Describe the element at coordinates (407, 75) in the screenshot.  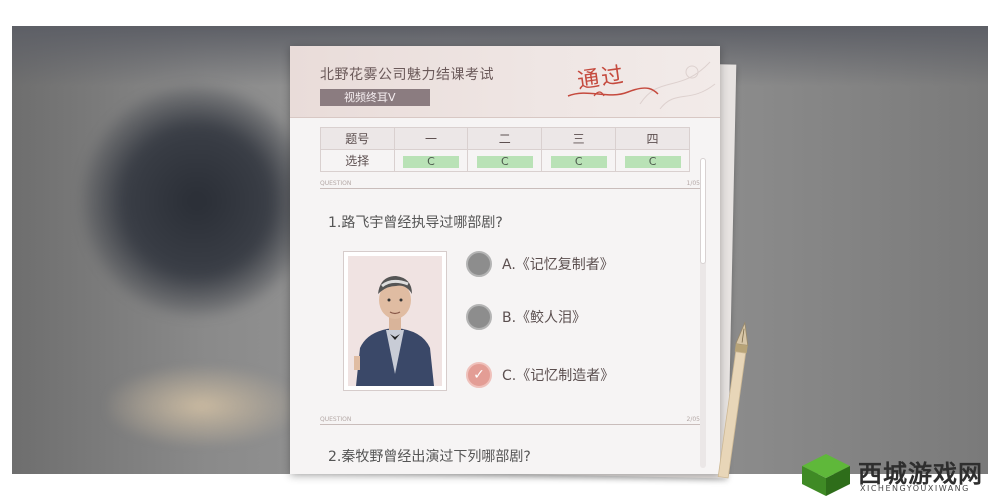
I see `exam-title: 北野花雾公司魅力结课考试` at that location.